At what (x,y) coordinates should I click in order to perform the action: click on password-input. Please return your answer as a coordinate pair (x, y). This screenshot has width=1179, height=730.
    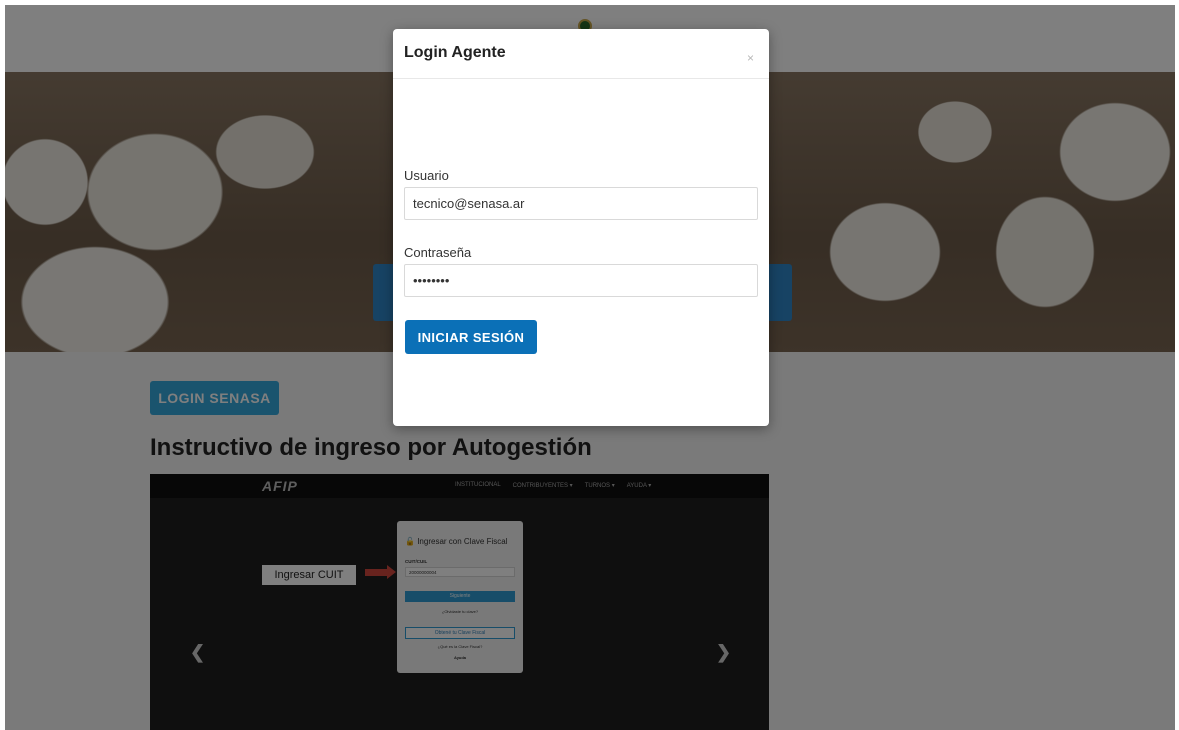
    Looking at the image, I should click on (581, 280).